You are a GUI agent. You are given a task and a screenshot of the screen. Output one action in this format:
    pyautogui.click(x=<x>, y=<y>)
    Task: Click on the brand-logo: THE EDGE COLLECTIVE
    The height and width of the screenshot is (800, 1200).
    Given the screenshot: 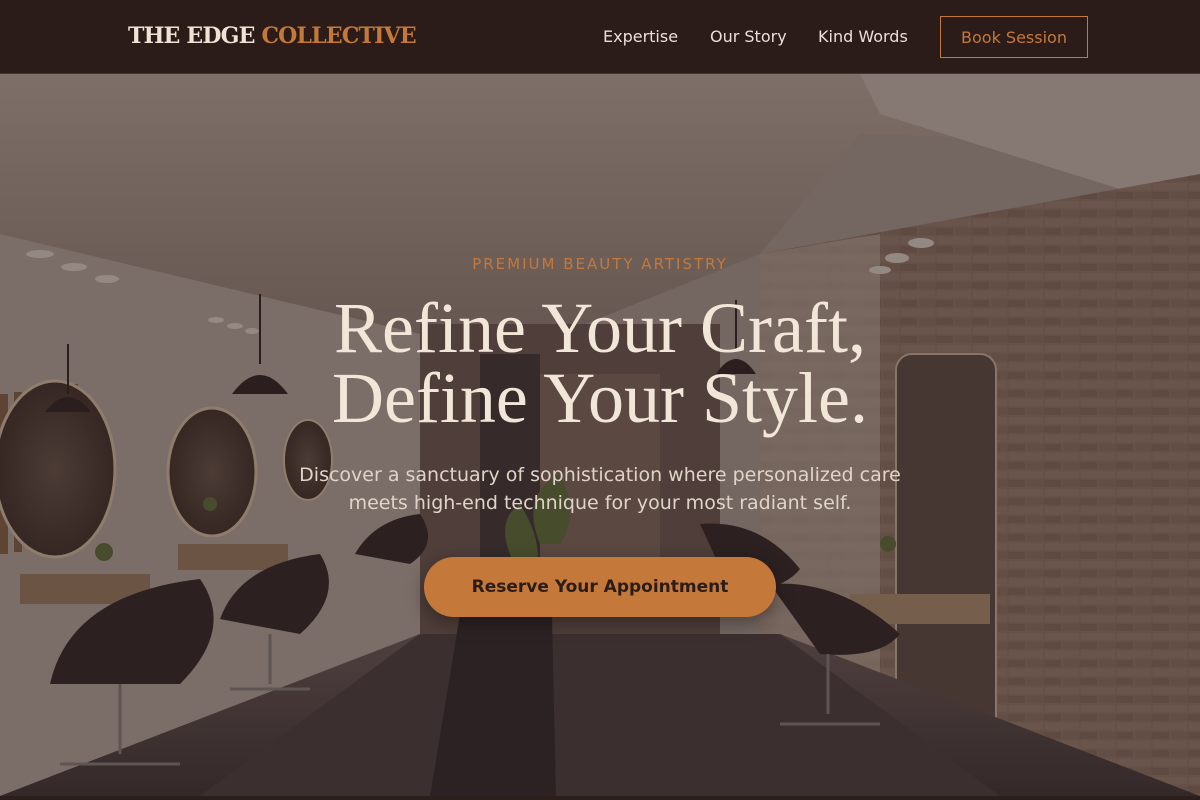 What is the action you would take?
    pyautogui.click(x=272, y=36)
    